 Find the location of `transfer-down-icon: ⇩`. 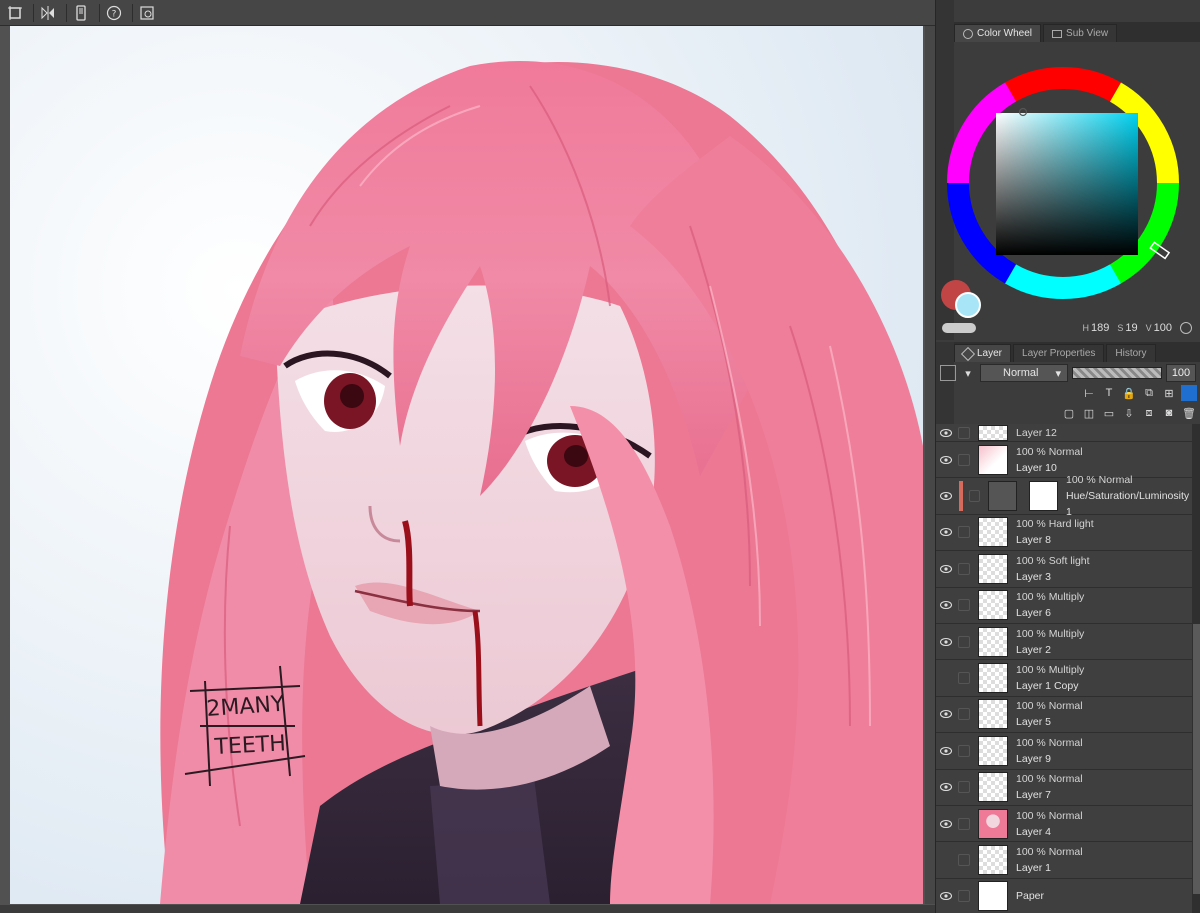

transfer-down-icon: ⇩ is located at coordinates (1129, 413).